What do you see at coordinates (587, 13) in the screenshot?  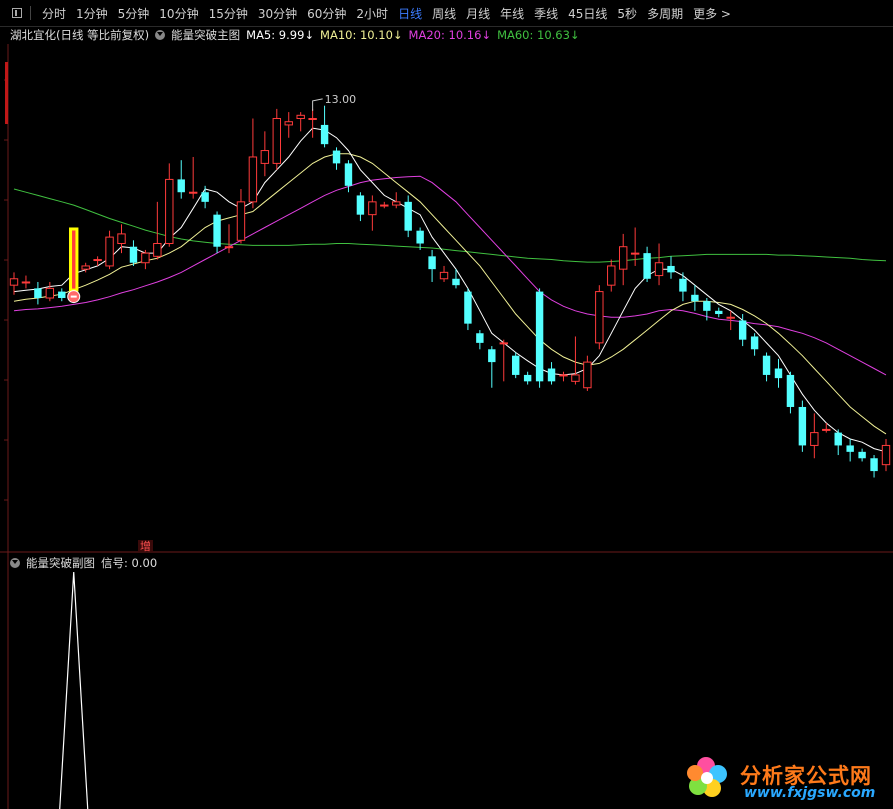 I see `tab-45day: 45日线` at bounding box center [587, 13].